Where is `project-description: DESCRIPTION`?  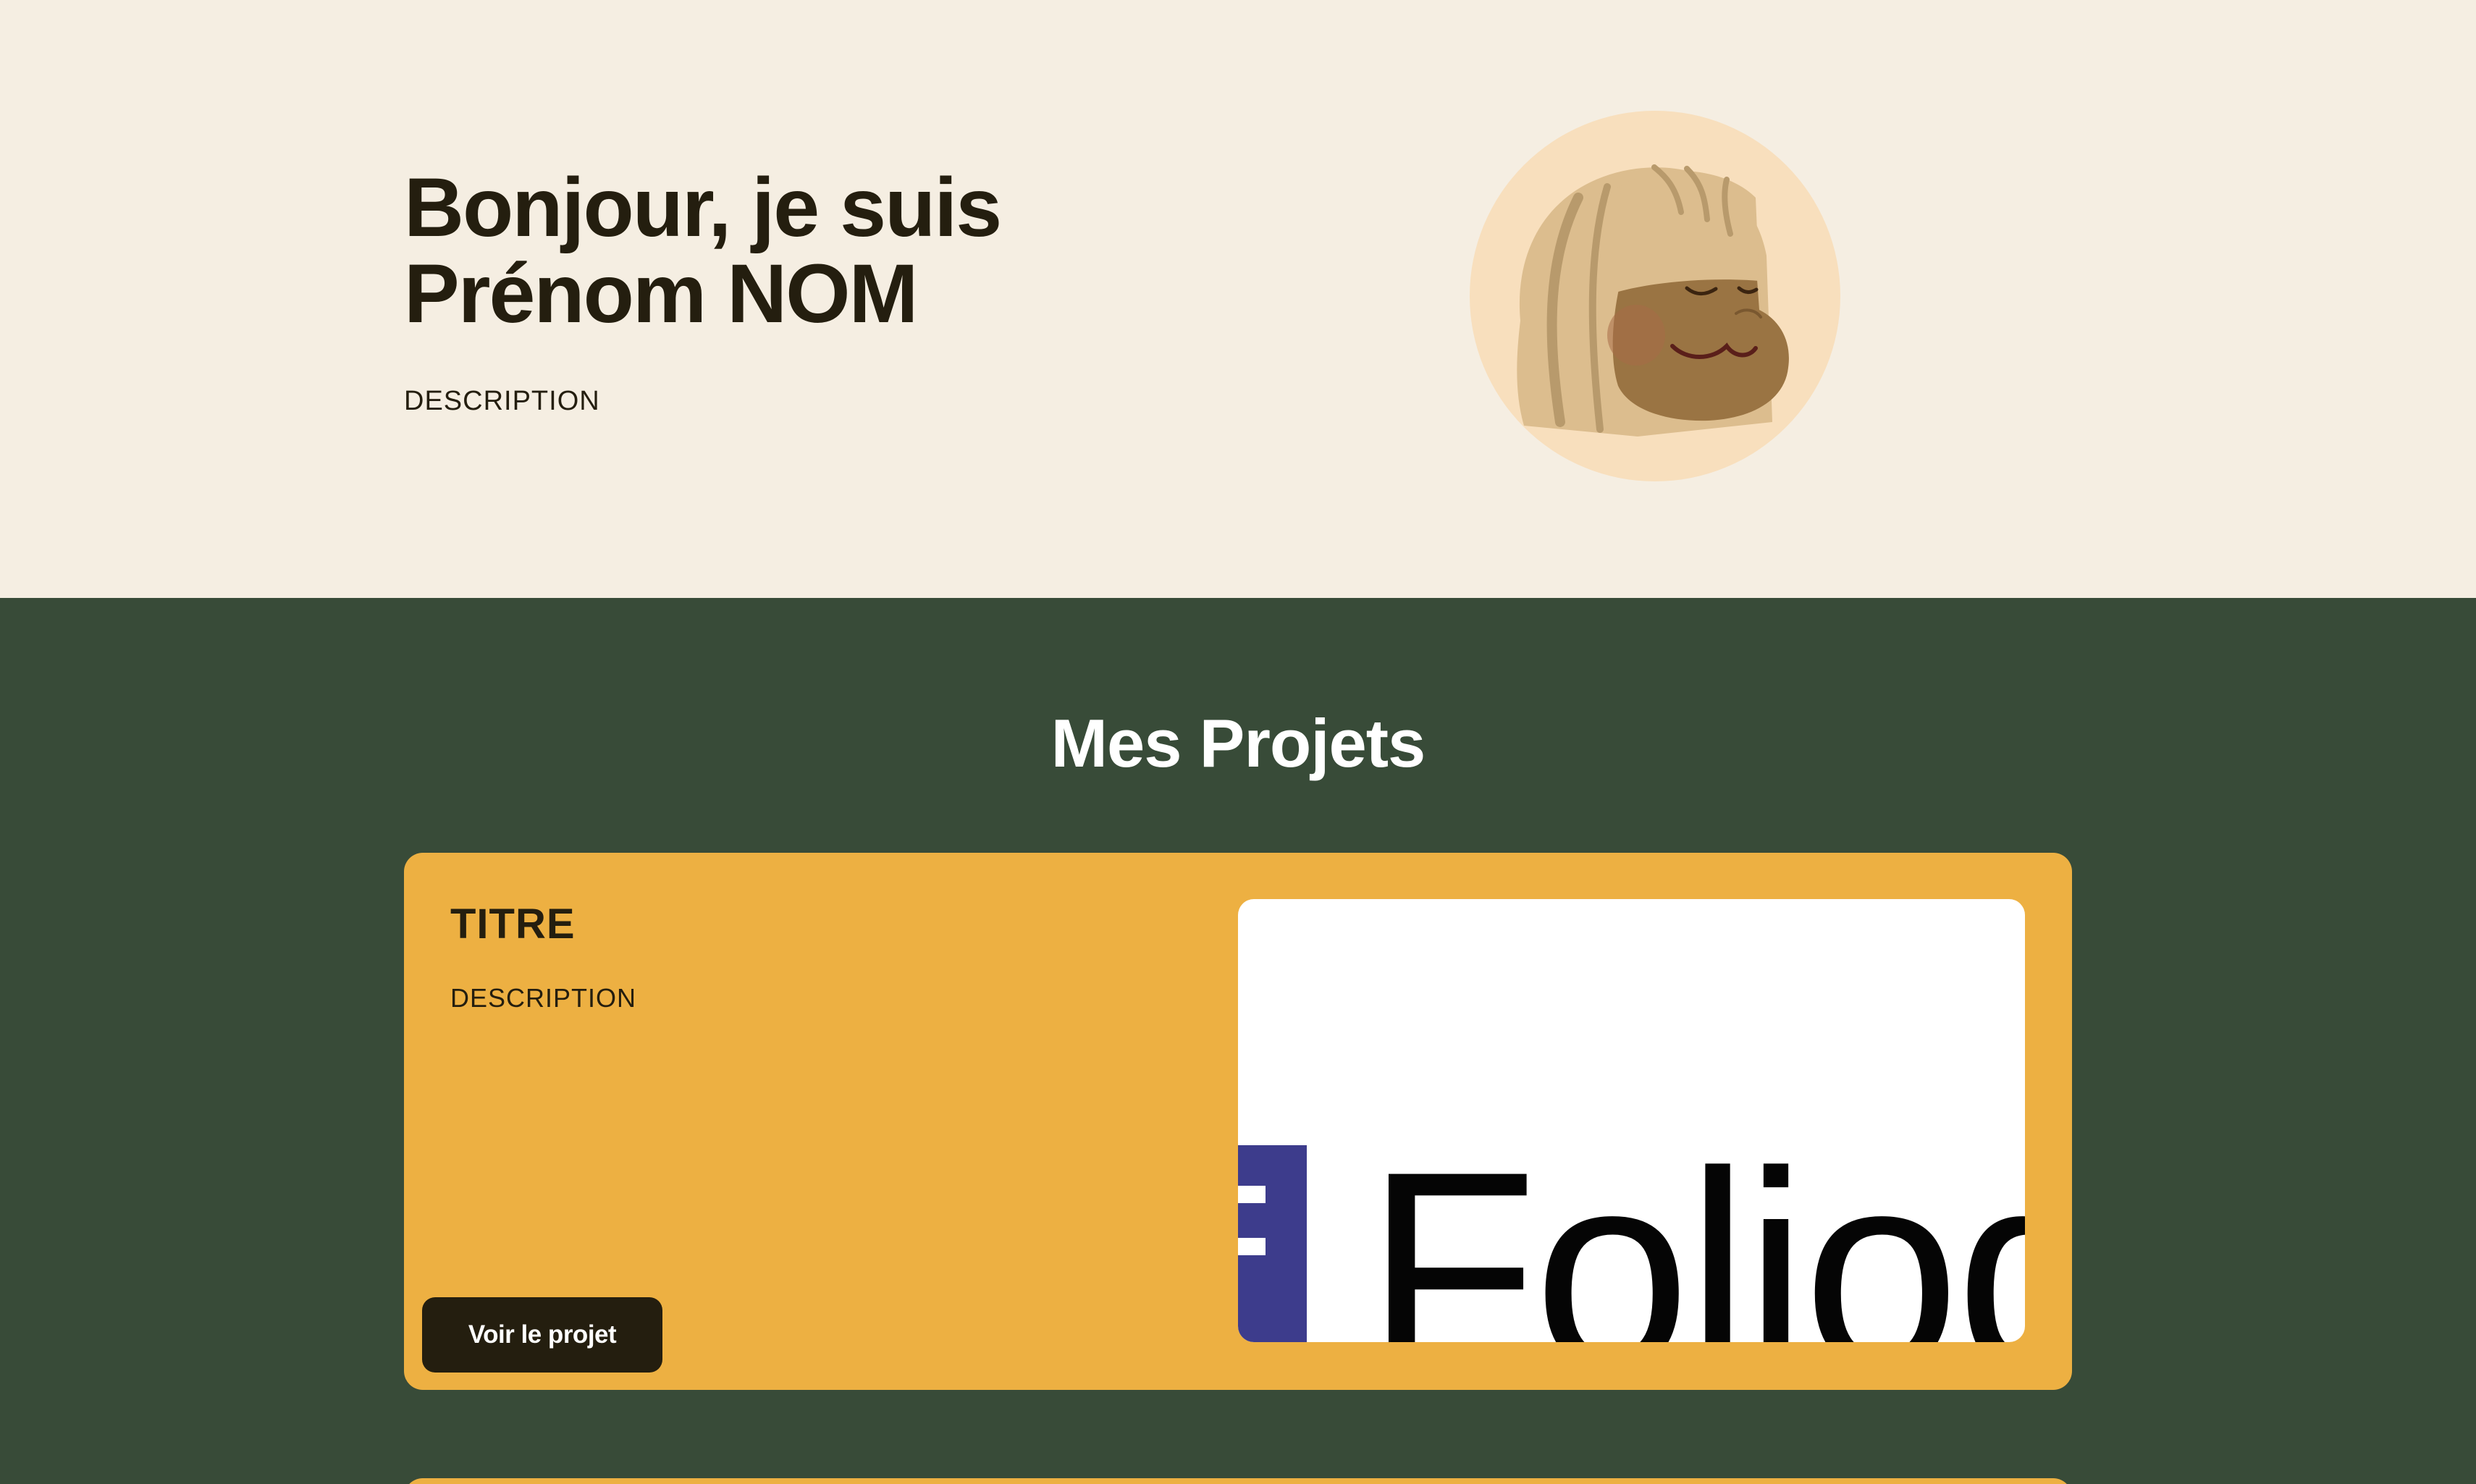
project-description: DESCRIPTION is located at coordinates (543, 998).